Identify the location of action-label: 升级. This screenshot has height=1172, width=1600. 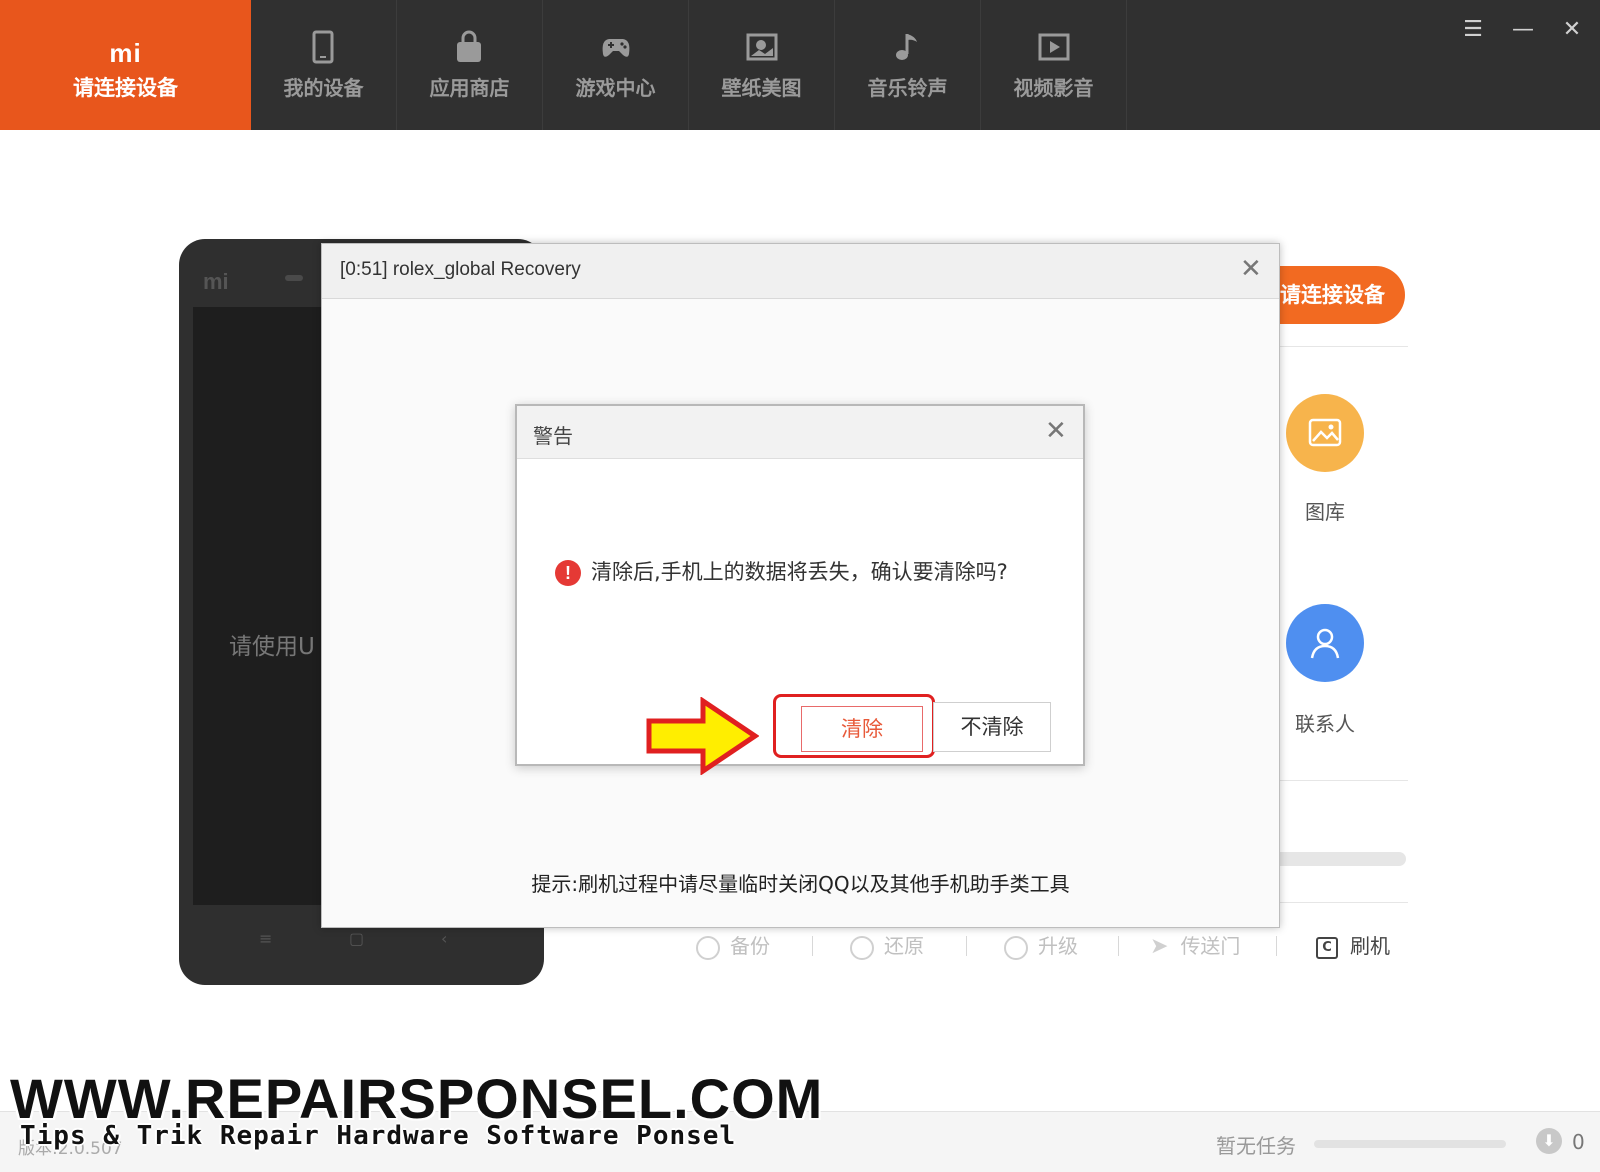
(1058, 946).